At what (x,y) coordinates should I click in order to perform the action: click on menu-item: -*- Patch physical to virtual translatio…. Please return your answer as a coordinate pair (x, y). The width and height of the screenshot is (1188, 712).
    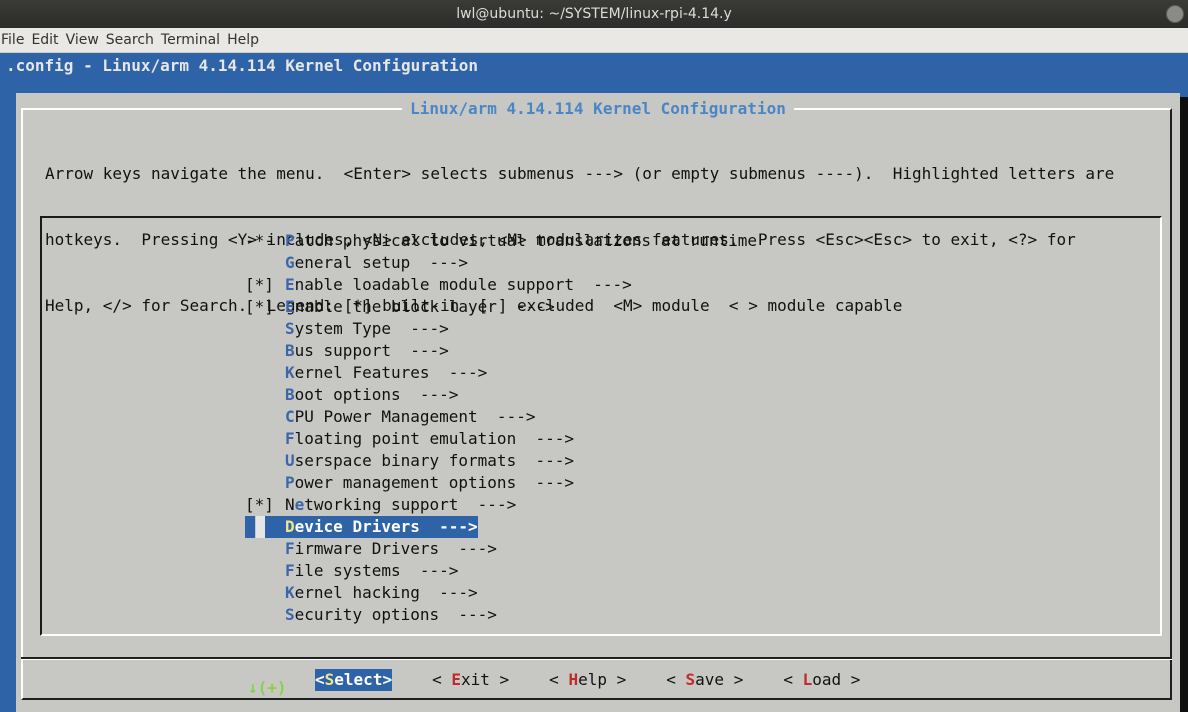
    Looking at the image, I should click on (501, 241).